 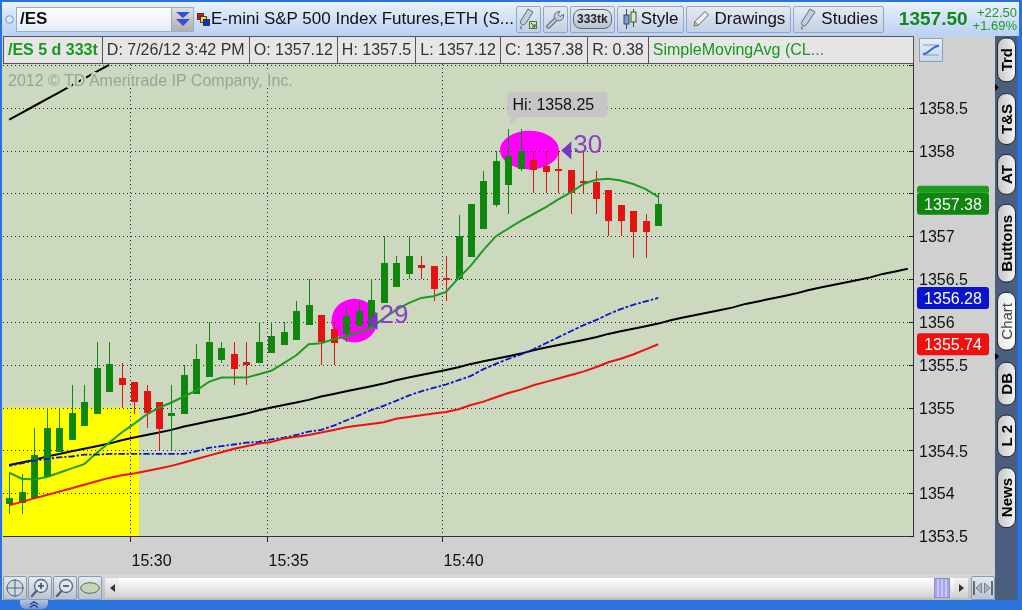 What do you see at coordinates (151, 560) in the screenshot?
I see `time-axis-label: 15:30` at bounding box center [151, 560].